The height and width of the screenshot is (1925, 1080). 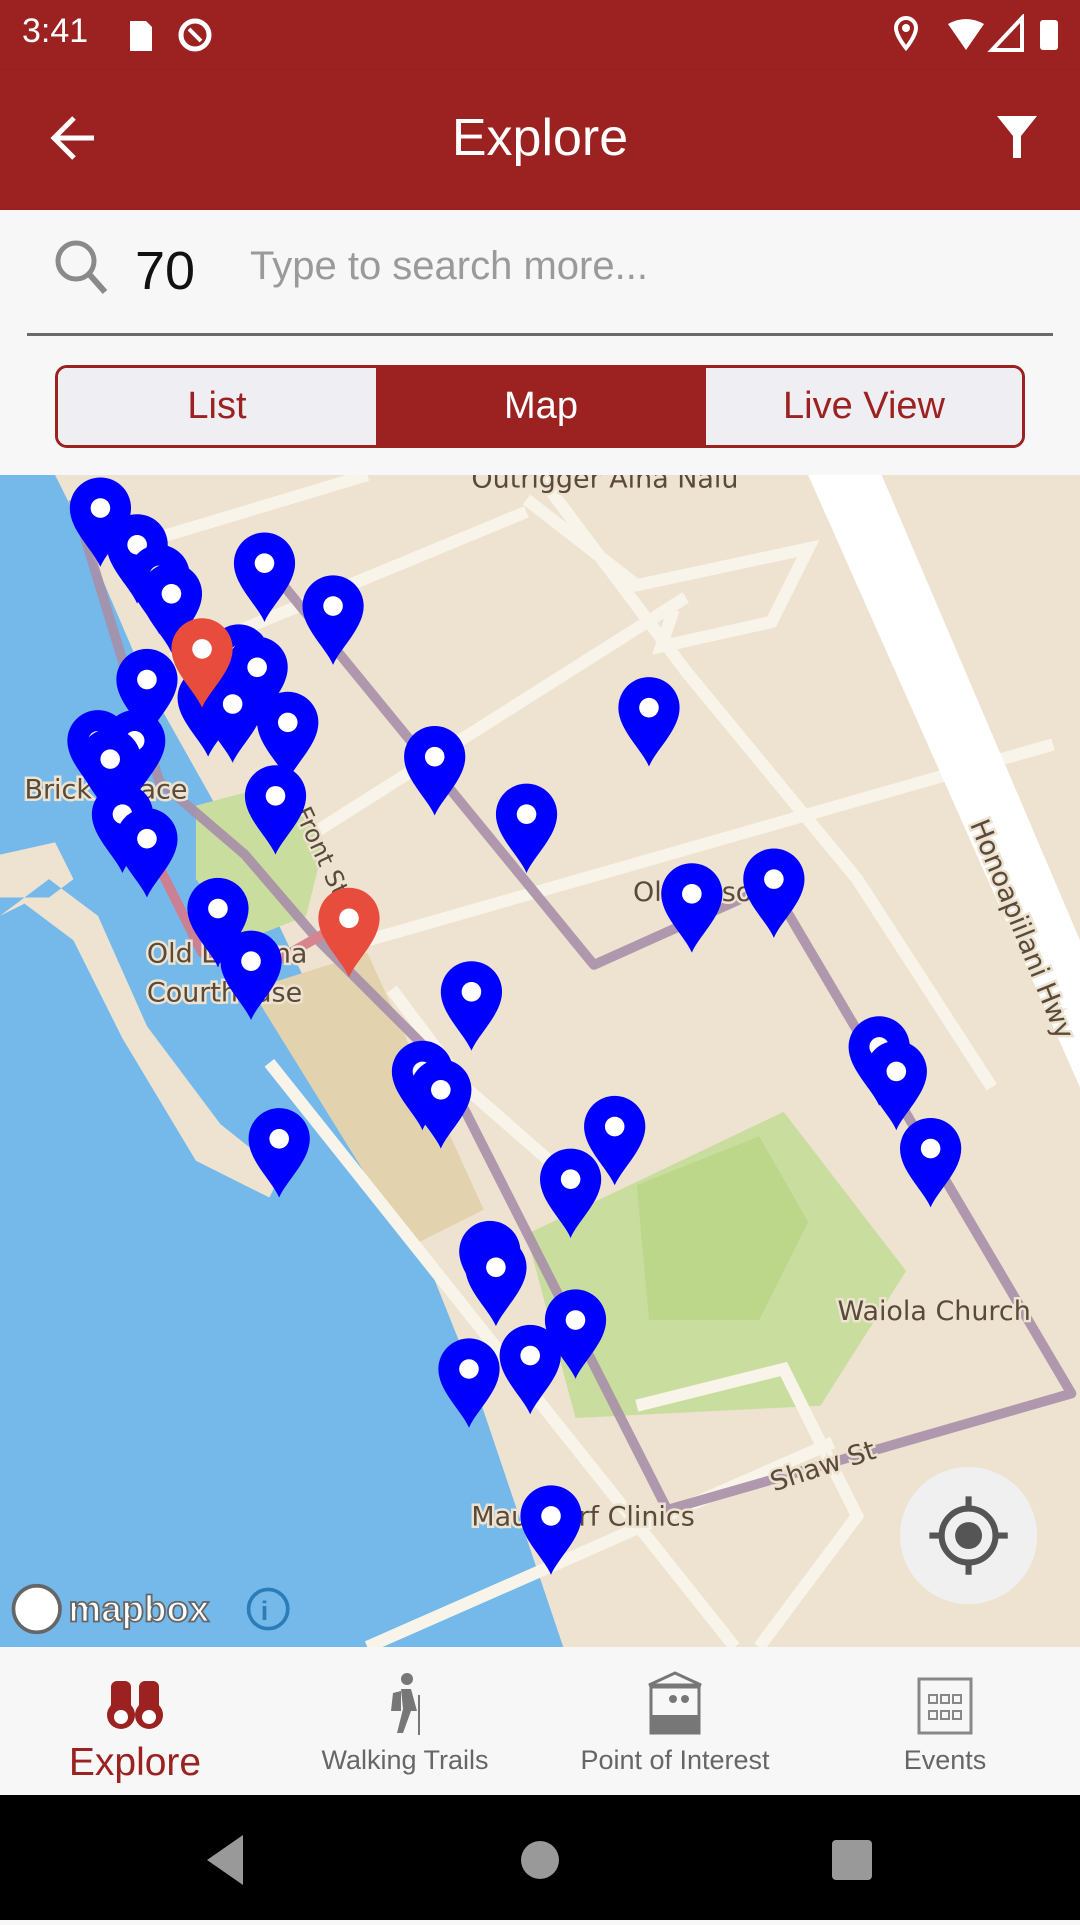 I want to click on home-nav-icon, so click(x=540, y=1860).